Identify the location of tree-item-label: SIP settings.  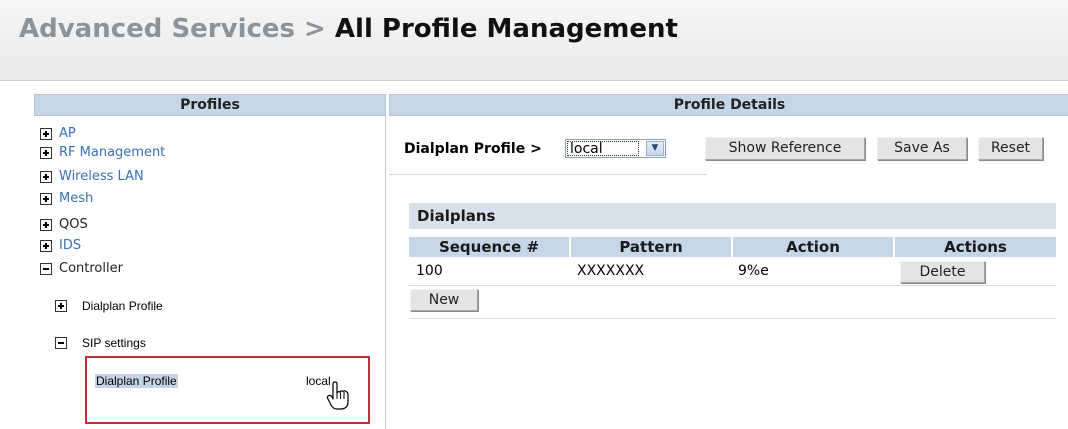
(114, 343).